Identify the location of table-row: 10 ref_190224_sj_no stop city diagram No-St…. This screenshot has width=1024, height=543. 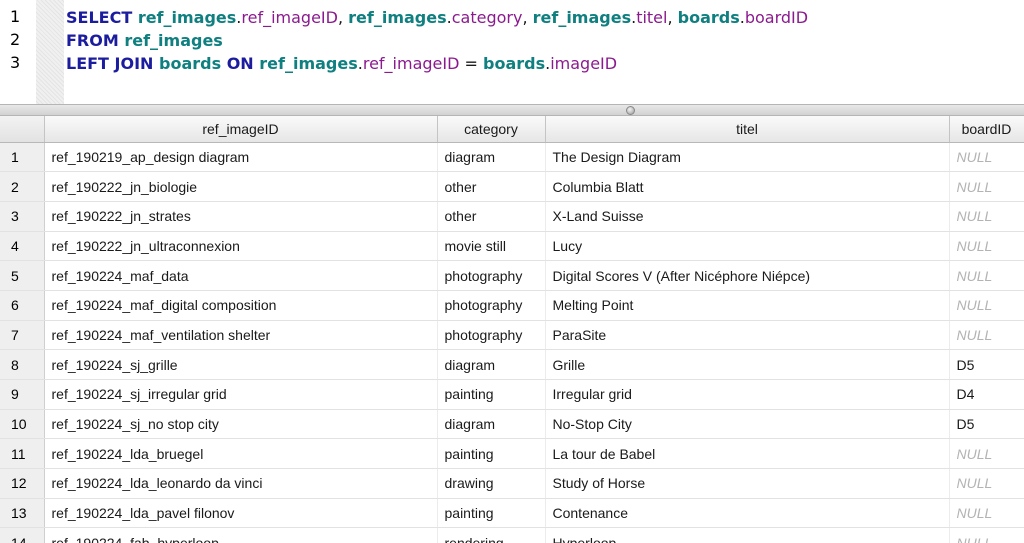
(512, 424).